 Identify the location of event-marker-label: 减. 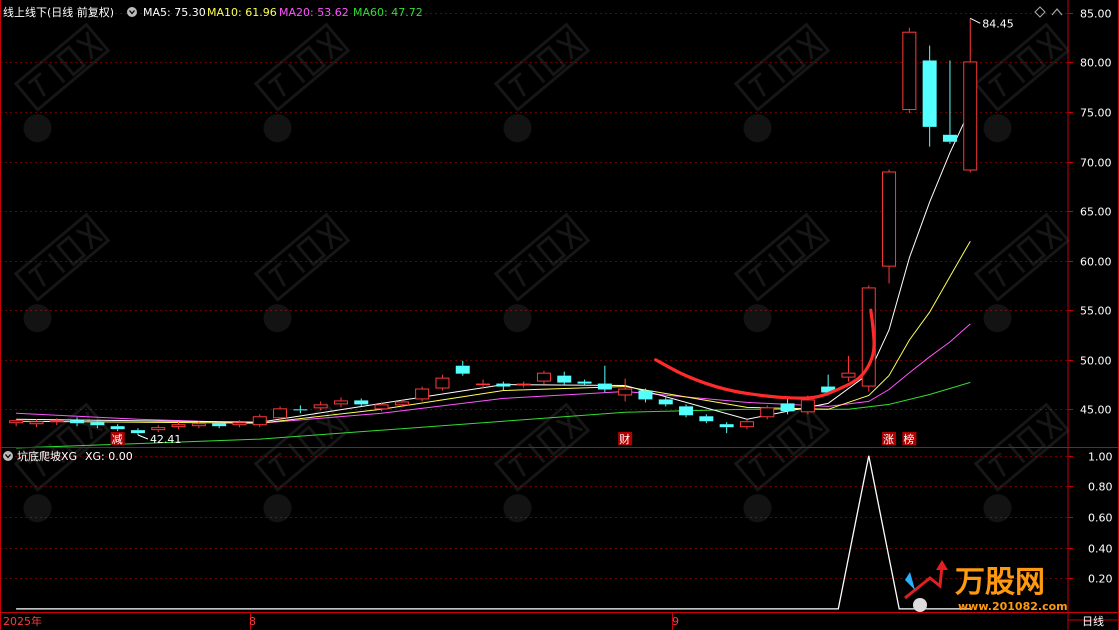
(117, 439).